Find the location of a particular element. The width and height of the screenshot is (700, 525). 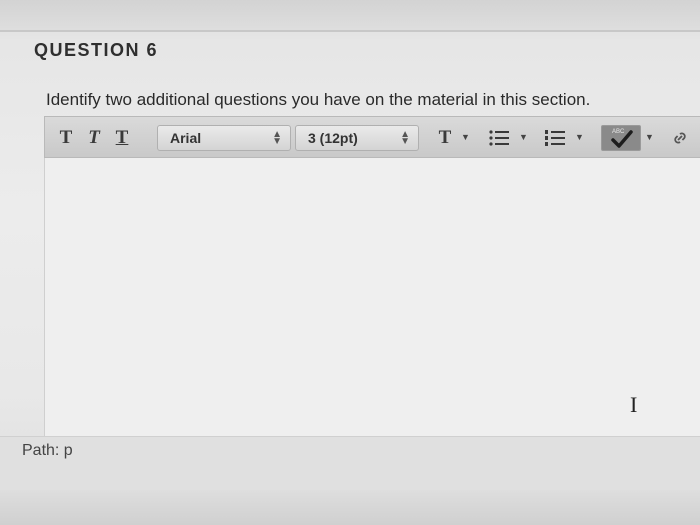

insert-link-button is located at coordinates (680, 138).